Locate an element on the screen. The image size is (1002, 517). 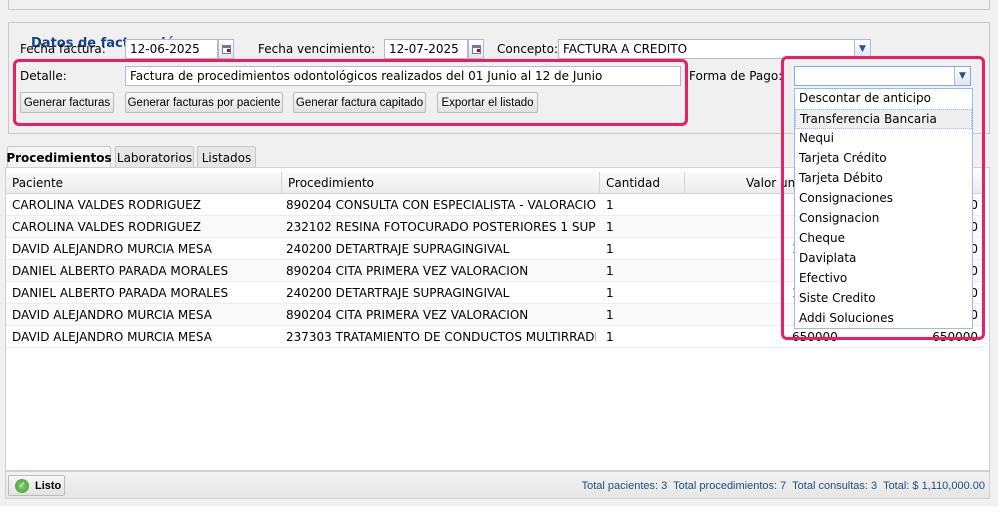
listo-label: Listo is located at coordinates (48, 485).